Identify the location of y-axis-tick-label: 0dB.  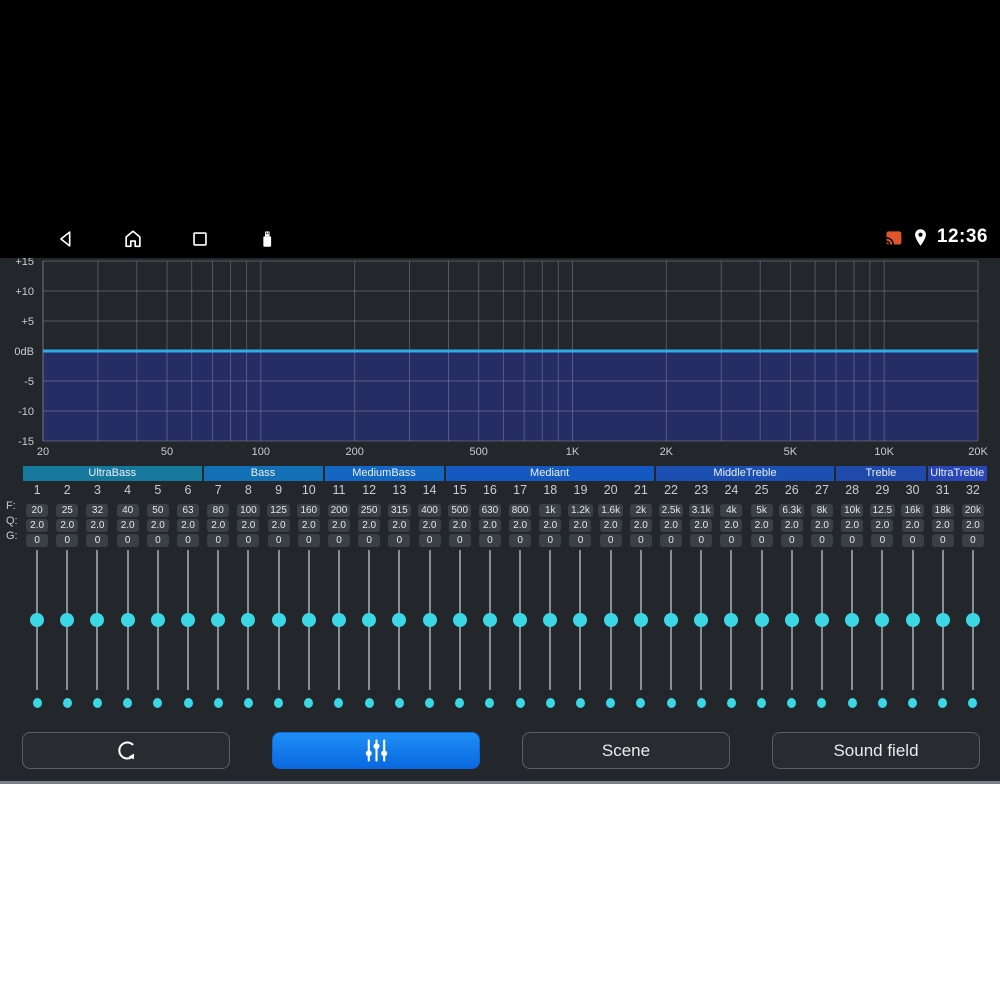
(24, 352).